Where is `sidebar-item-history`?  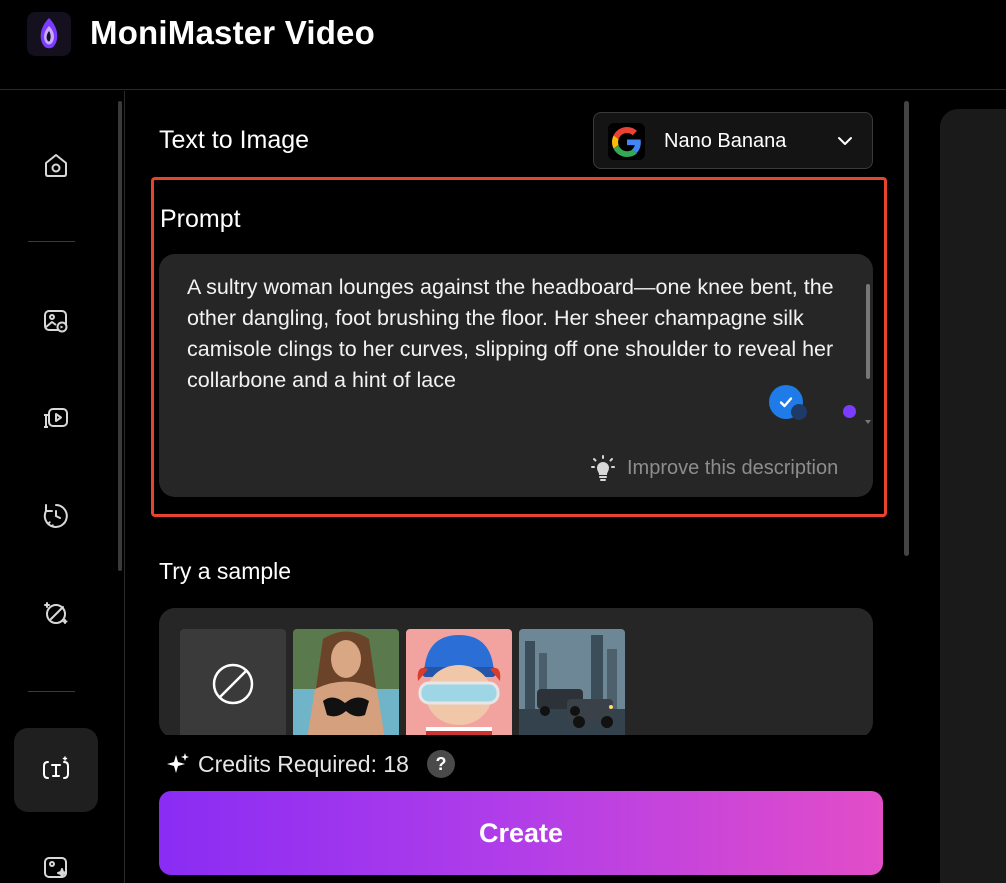
sidebar-item-history is located at coordinates (56, 516).